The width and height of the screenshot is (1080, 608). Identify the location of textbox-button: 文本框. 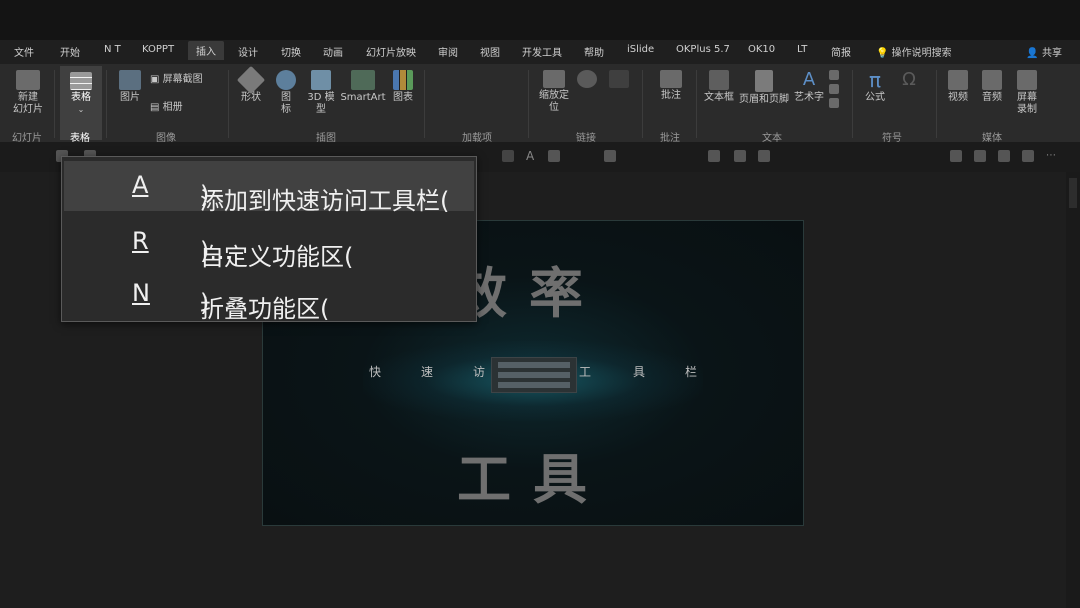
(719, 87).